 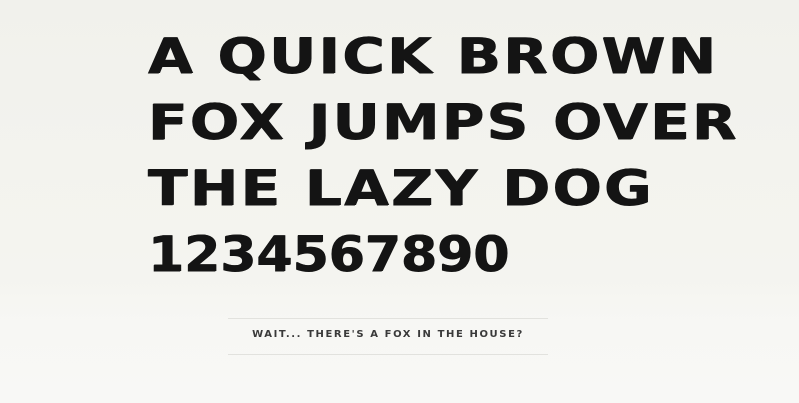 What do you see at coordinates (329, 254) in the screenshot?
I see `specimen-digits-line: 1234567890` at bounding box center [329, 254].